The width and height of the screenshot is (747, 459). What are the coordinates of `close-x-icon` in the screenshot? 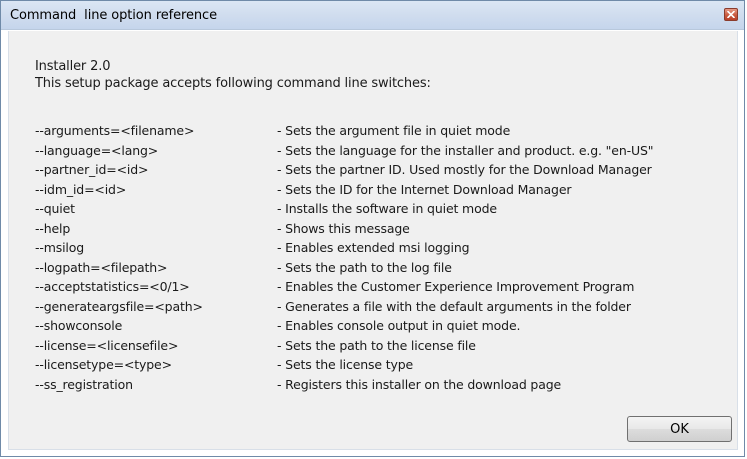 It's located at (731, 14).